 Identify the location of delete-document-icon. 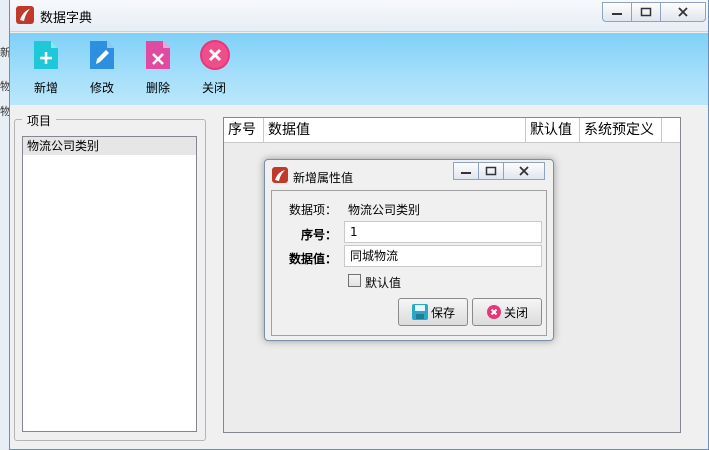
(158, 55).